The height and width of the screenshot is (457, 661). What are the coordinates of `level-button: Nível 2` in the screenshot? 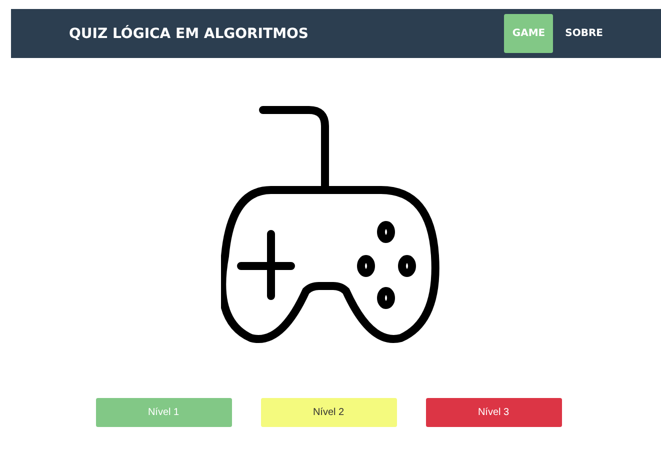 It's located at (328, 412).